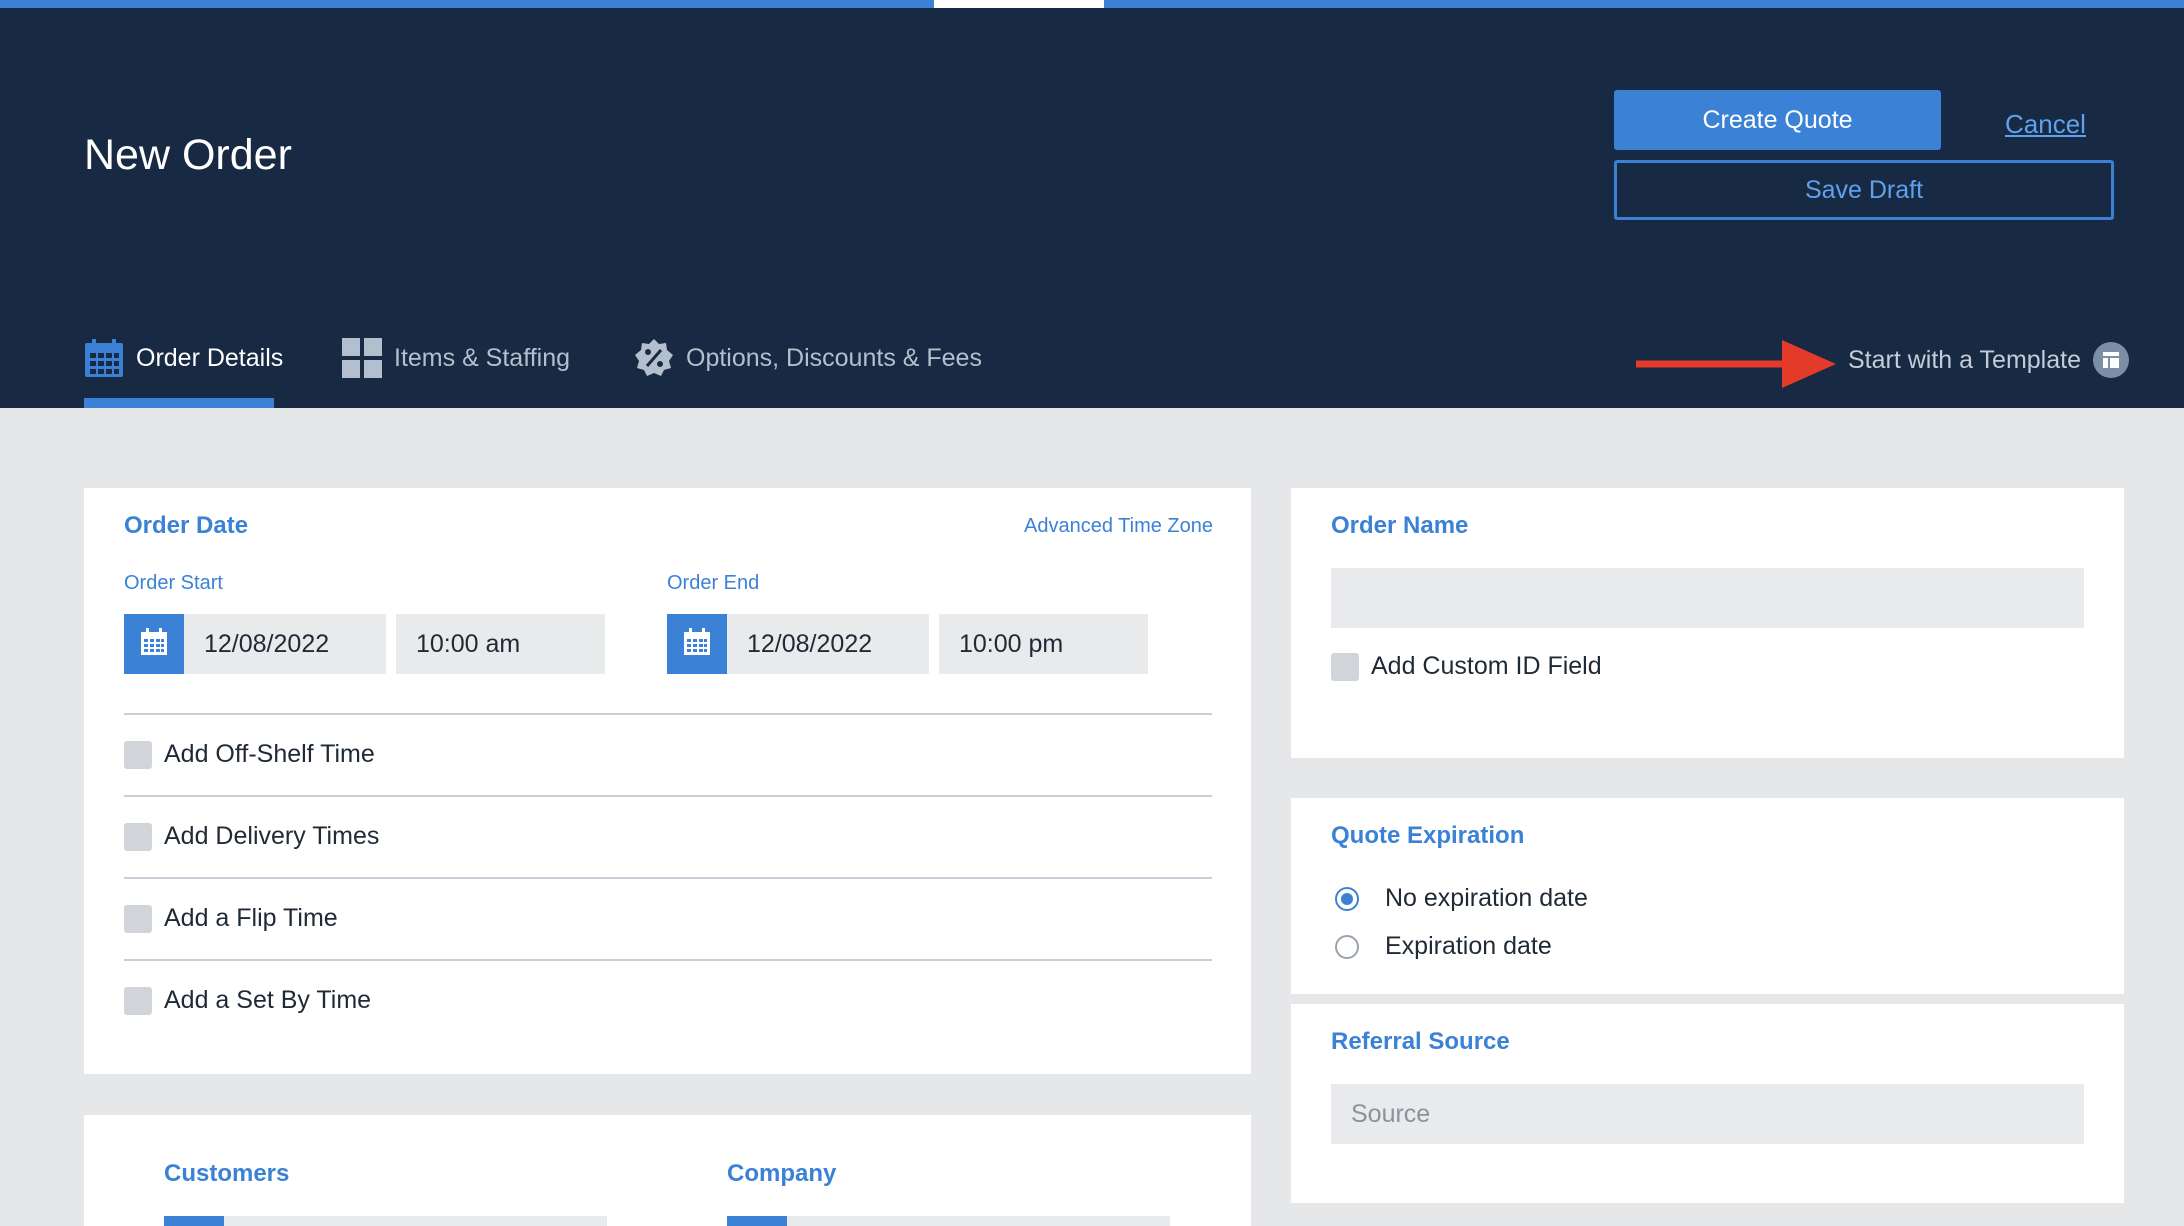 The height and width of the screenshot is (1226, 2184). What do you see at coordinates (210, 358) in the screenshot?
I see `tab-label: Order Details` at bounding box center [210, 358].